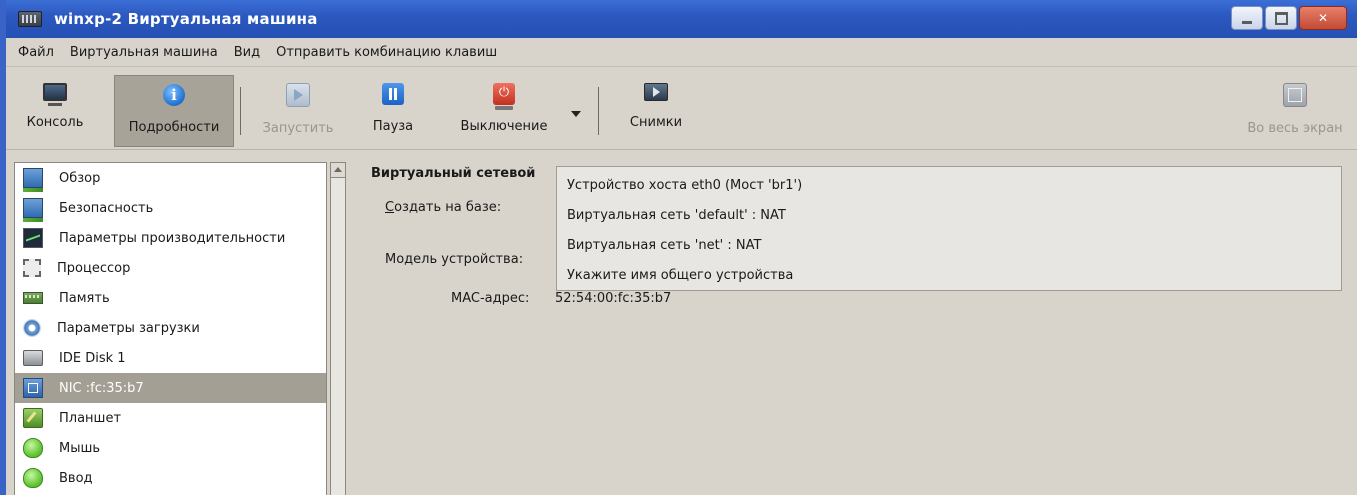  What do you see at coordinates (170, 358) in the screenshot?
I see `list-item-ide-disk: IDE Disk 1` at bounding box center [170, 358].